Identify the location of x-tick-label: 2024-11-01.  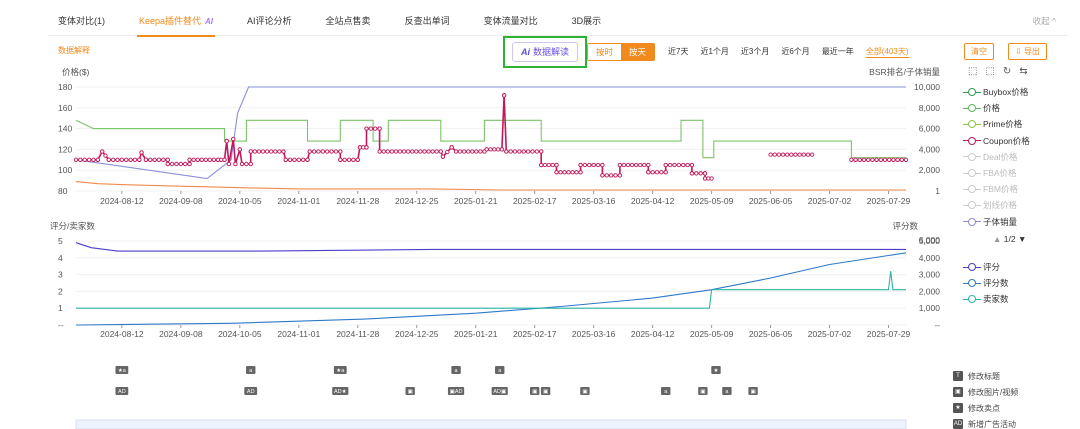
(298, 334).